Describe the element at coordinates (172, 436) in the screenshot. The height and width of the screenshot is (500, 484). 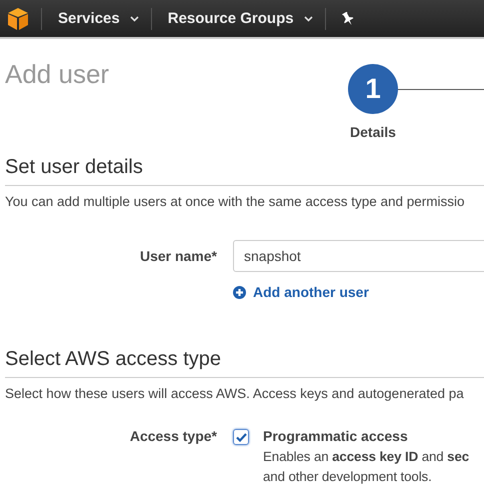
I see `field-label: Access type*` at that location.